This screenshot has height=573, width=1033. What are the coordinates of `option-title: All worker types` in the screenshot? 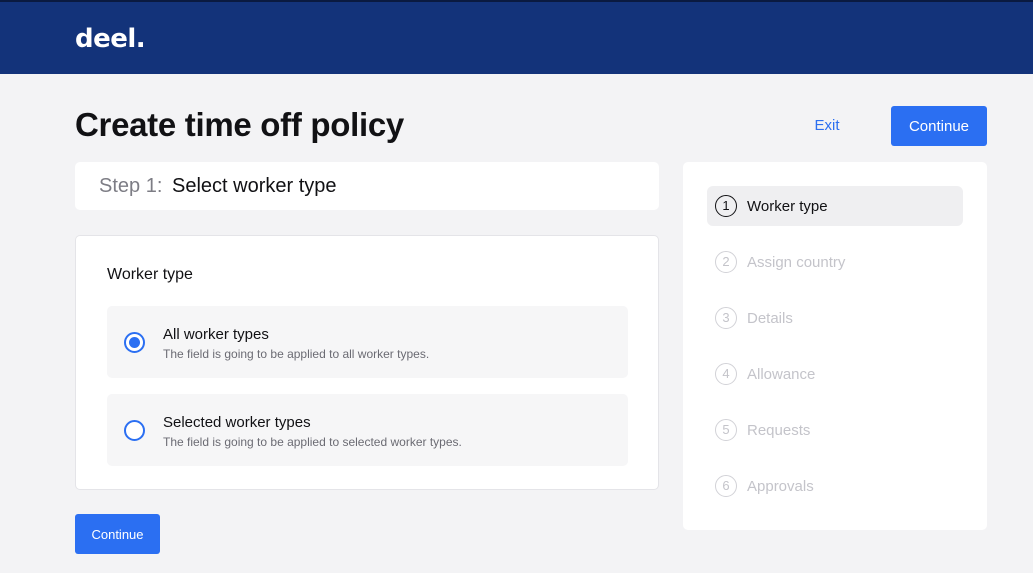 It's located at (216, 334).